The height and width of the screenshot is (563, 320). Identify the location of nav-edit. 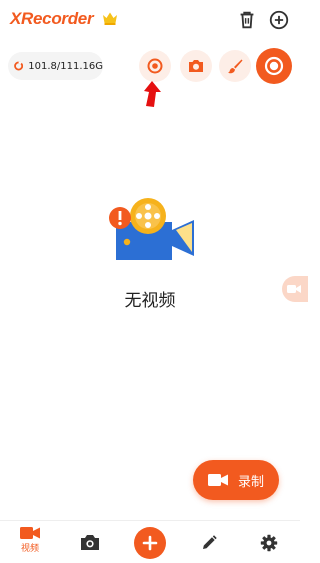
(209, 543).